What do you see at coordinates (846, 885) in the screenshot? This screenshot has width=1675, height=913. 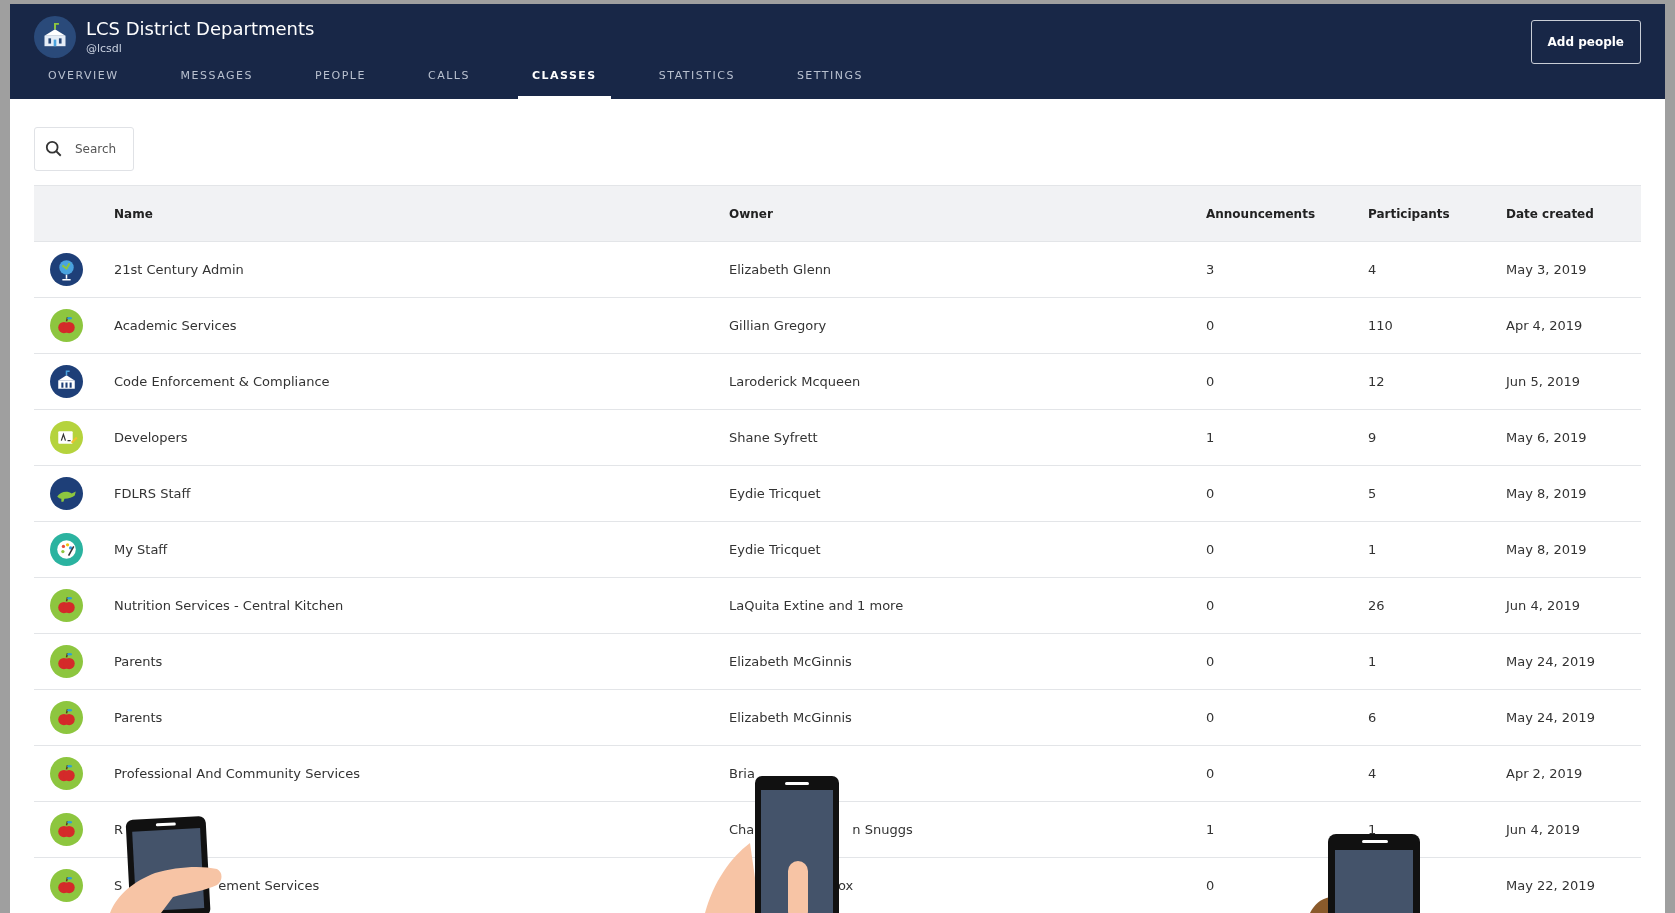 I see `table-cell-text: ox` at bounding box center [846, 885].